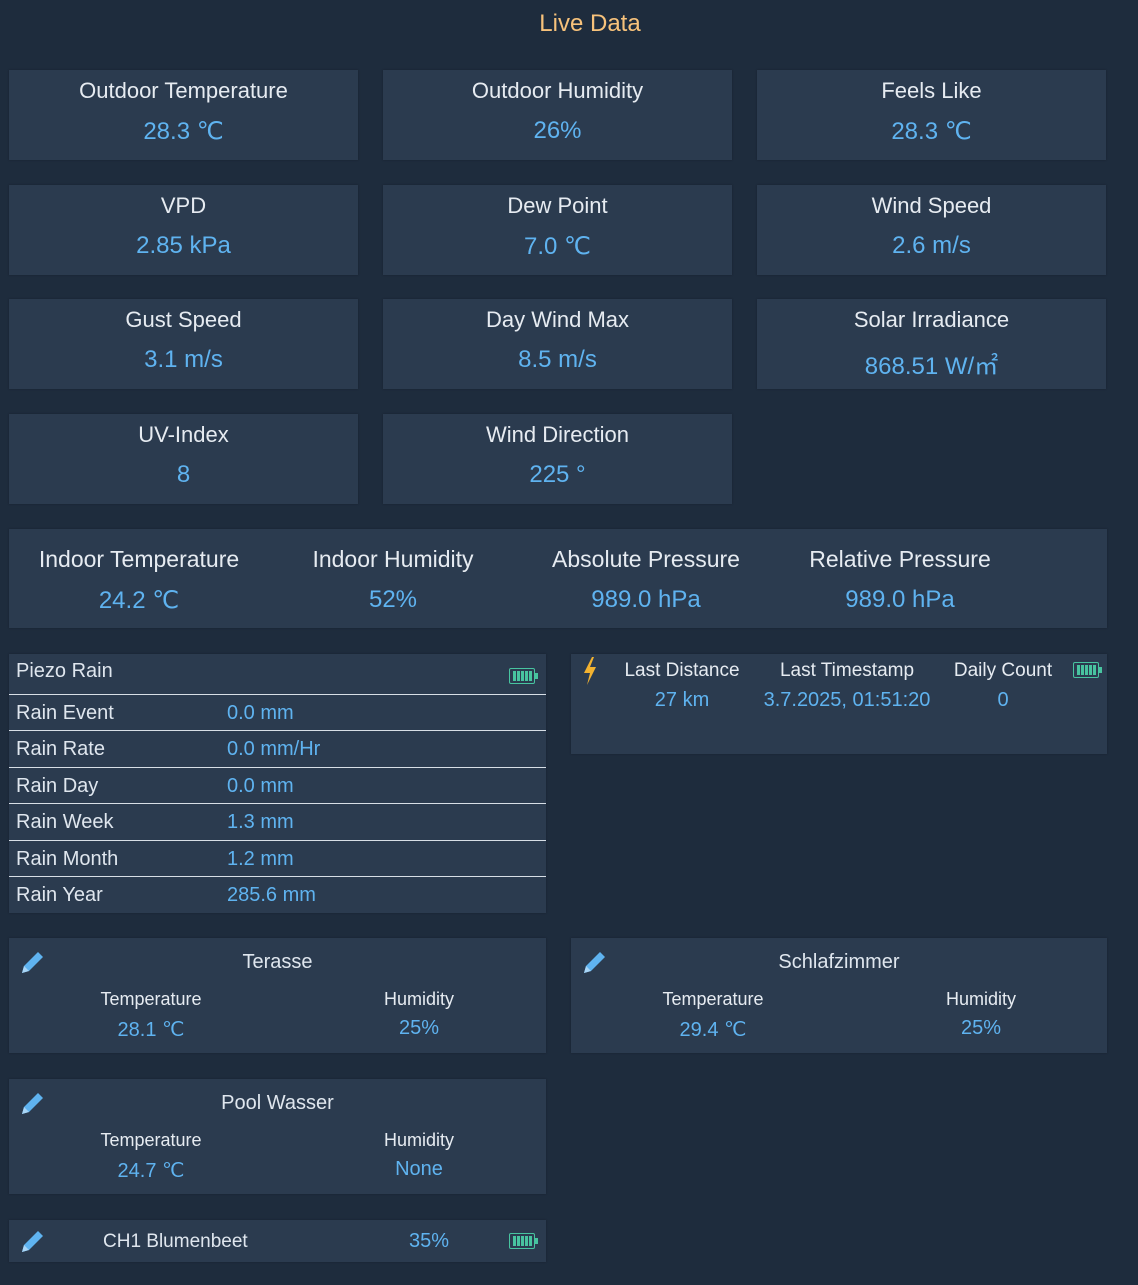 This screenshot has width=1138, height=1285. Describe the element at coordinates (590, 671) in the screenshot. I see `lightning-icon` at that location.